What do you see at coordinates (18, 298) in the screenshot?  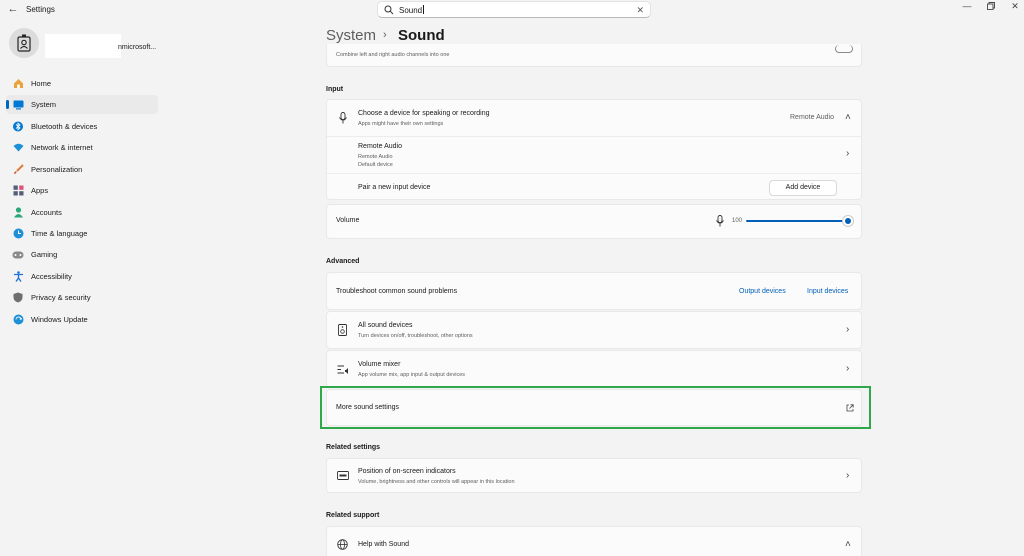 I see `shield-icon` at bounding box center [18, 298].